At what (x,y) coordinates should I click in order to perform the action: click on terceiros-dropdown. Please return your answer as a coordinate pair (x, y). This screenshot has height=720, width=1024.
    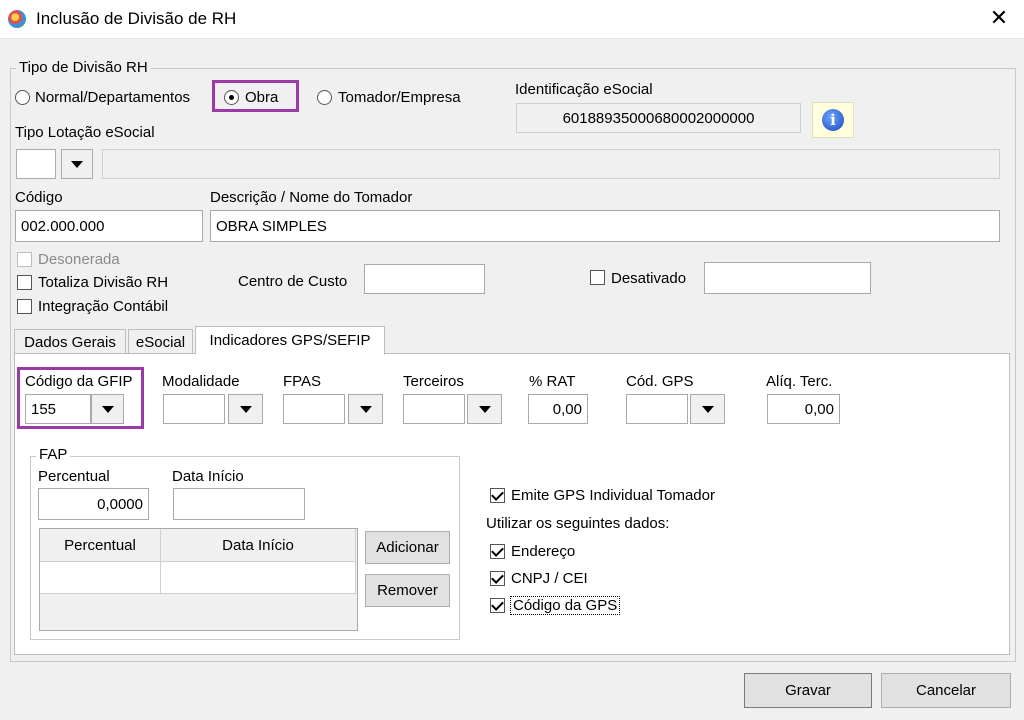
    Looking at the image, I should click on (484, 409).